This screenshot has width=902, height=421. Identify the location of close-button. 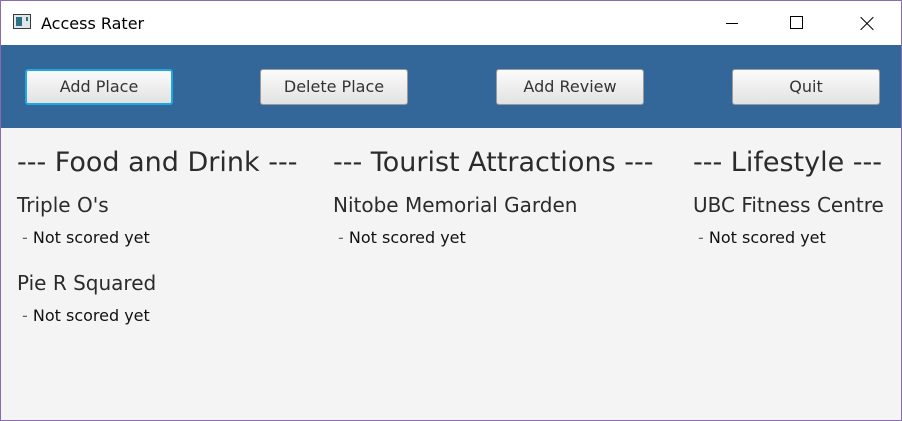
(866, 23).